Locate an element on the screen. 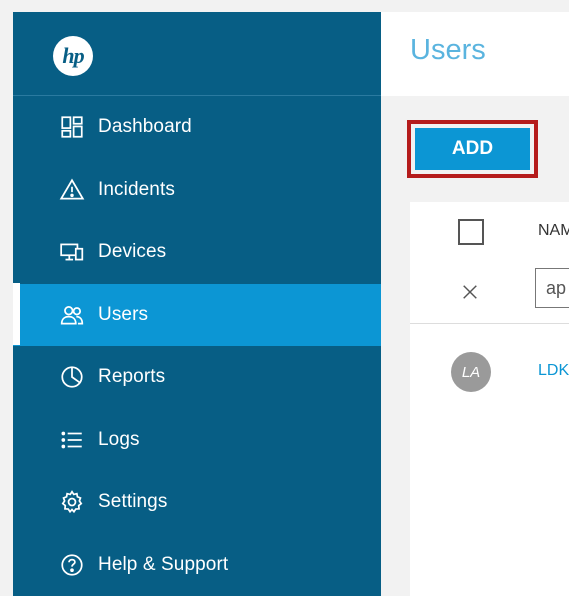 The width and height of the screenshot is (569, 596). logs-icon is located at coordinates (72, 440).